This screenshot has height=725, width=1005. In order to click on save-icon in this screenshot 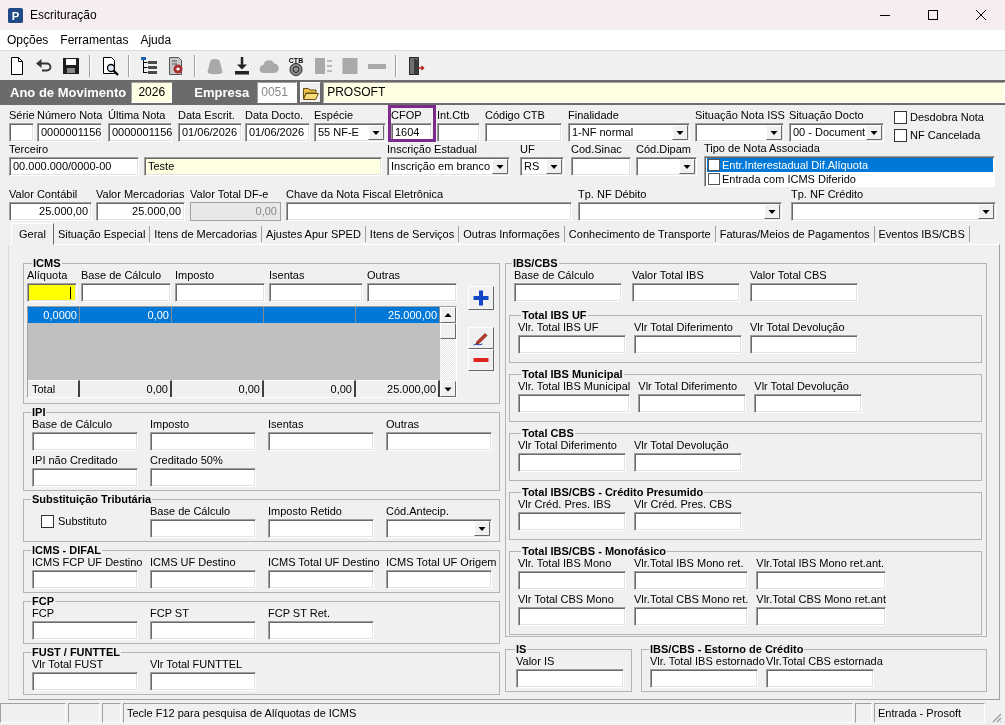, I will do `click(70, 65)`.